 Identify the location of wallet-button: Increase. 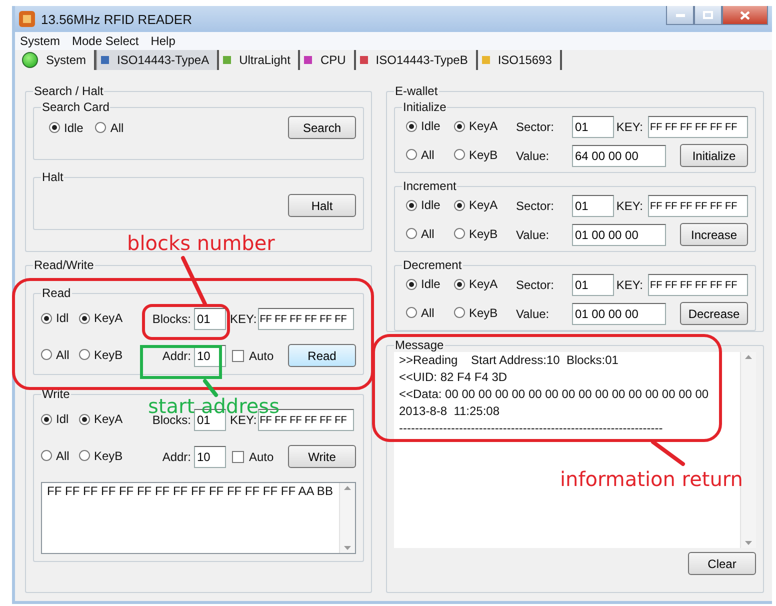
(714, 234).